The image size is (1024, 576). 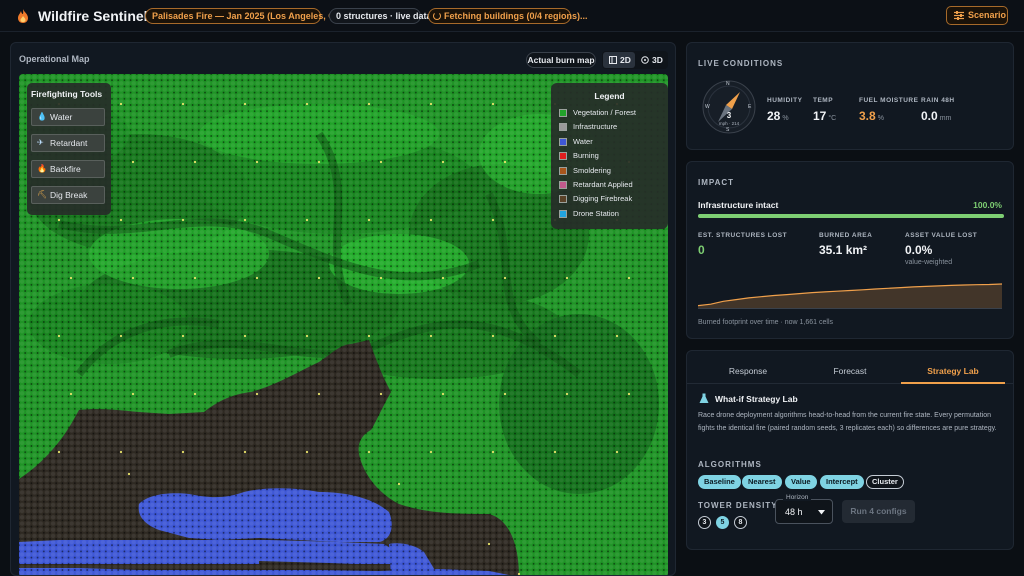 I want to click on legend-label: Vegetation / Forest, so click(x=604, y=112).